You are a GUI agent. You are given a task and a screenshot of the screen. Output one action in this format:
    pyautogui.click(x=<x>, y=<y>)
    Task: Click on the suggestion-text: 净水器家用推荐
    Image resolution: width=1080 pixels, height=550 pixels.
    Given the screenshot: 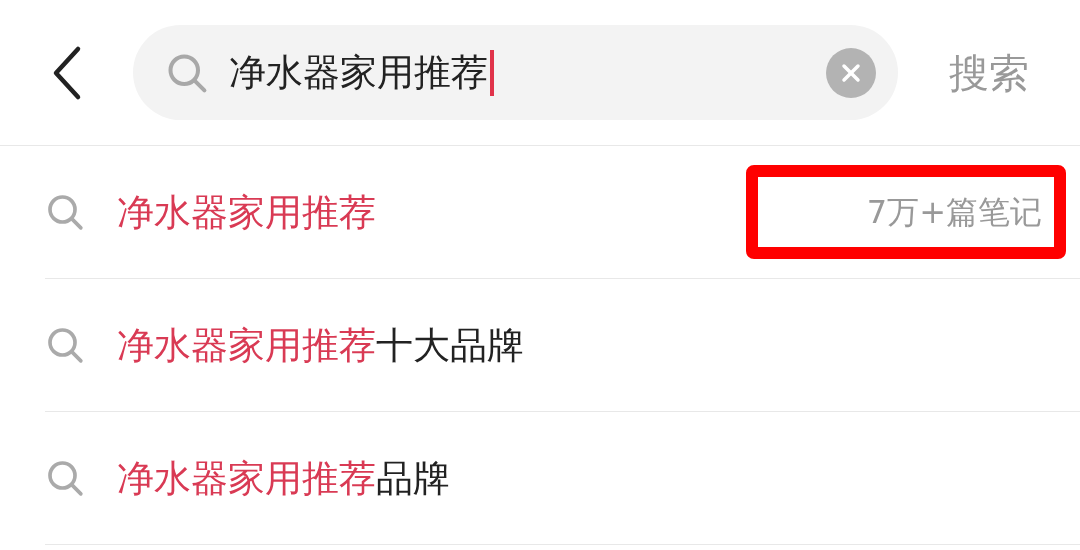 What is the action you would take?
    pyautogui.click(x=246, y=212)
    